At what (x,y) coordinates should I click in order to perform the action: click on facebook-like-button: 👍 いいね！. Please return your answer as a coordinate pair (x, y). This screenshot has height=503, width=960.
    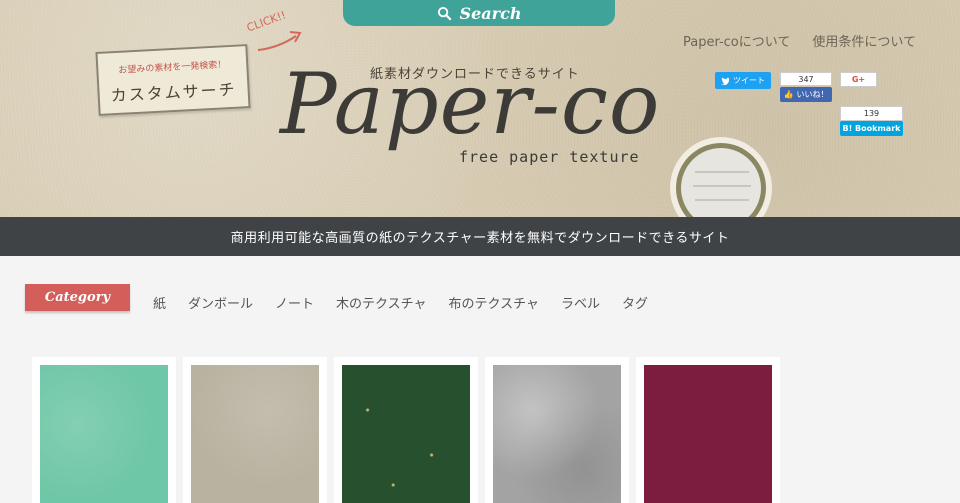
    Looking at the image, I should click on (806, 94).